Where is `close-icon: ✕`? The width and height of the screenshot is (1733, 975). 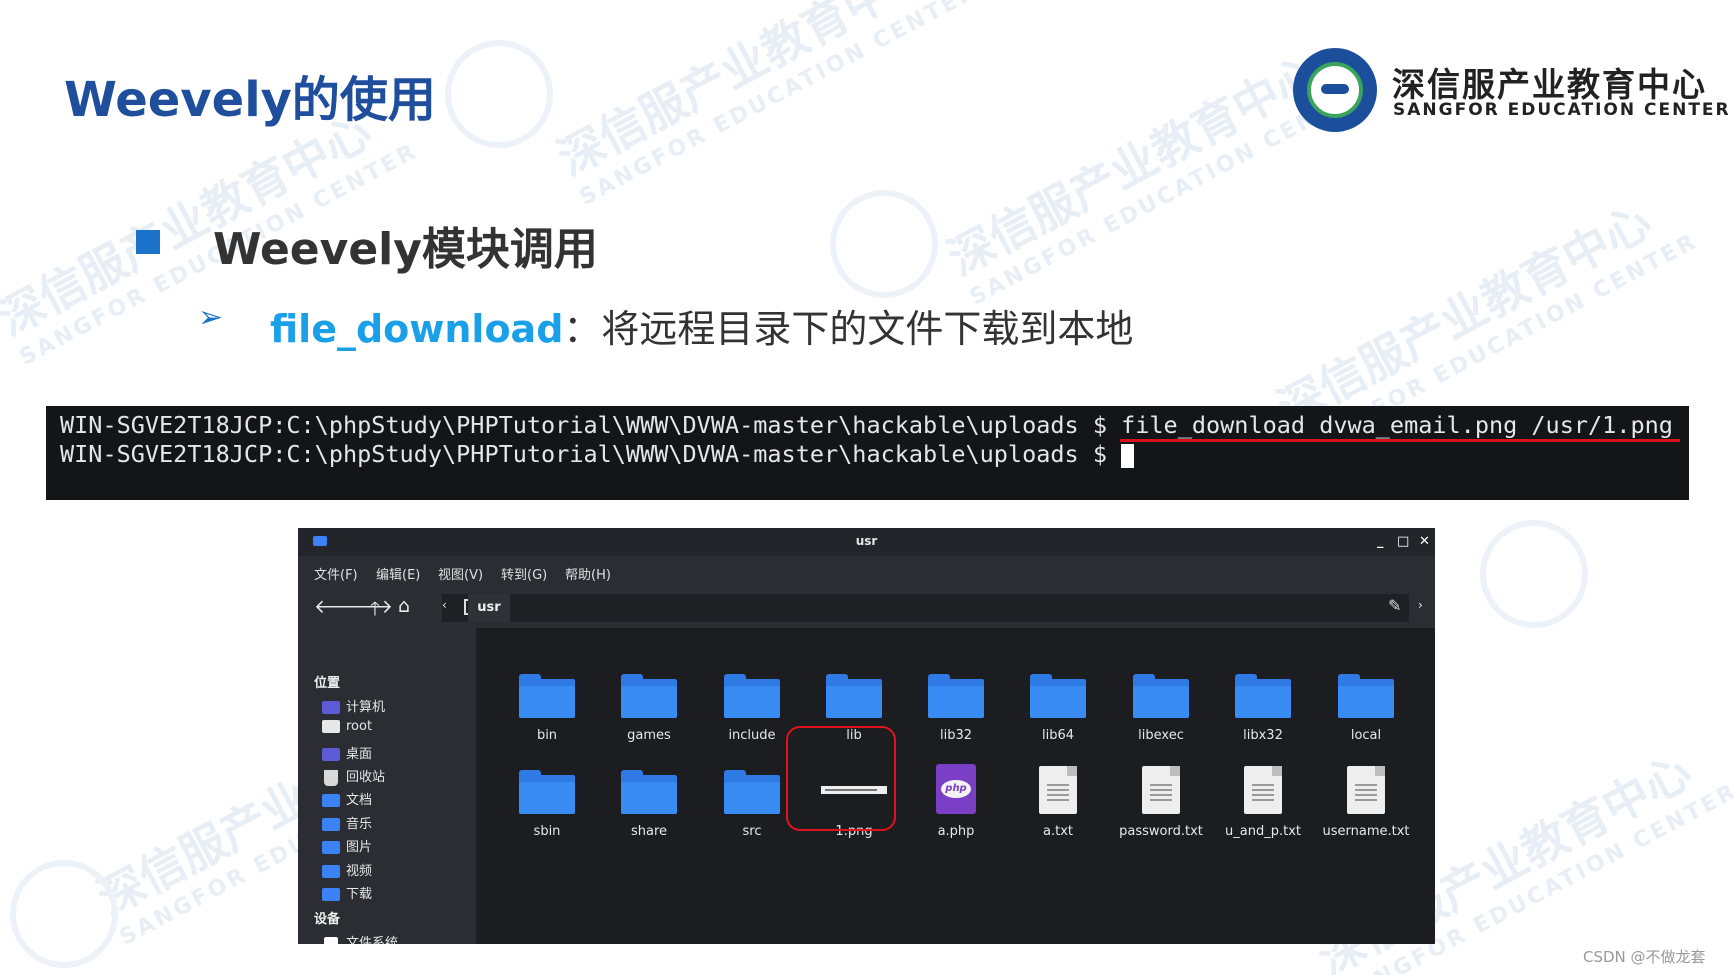 close-icon: ✕ is located at coordinates (1424, 541).